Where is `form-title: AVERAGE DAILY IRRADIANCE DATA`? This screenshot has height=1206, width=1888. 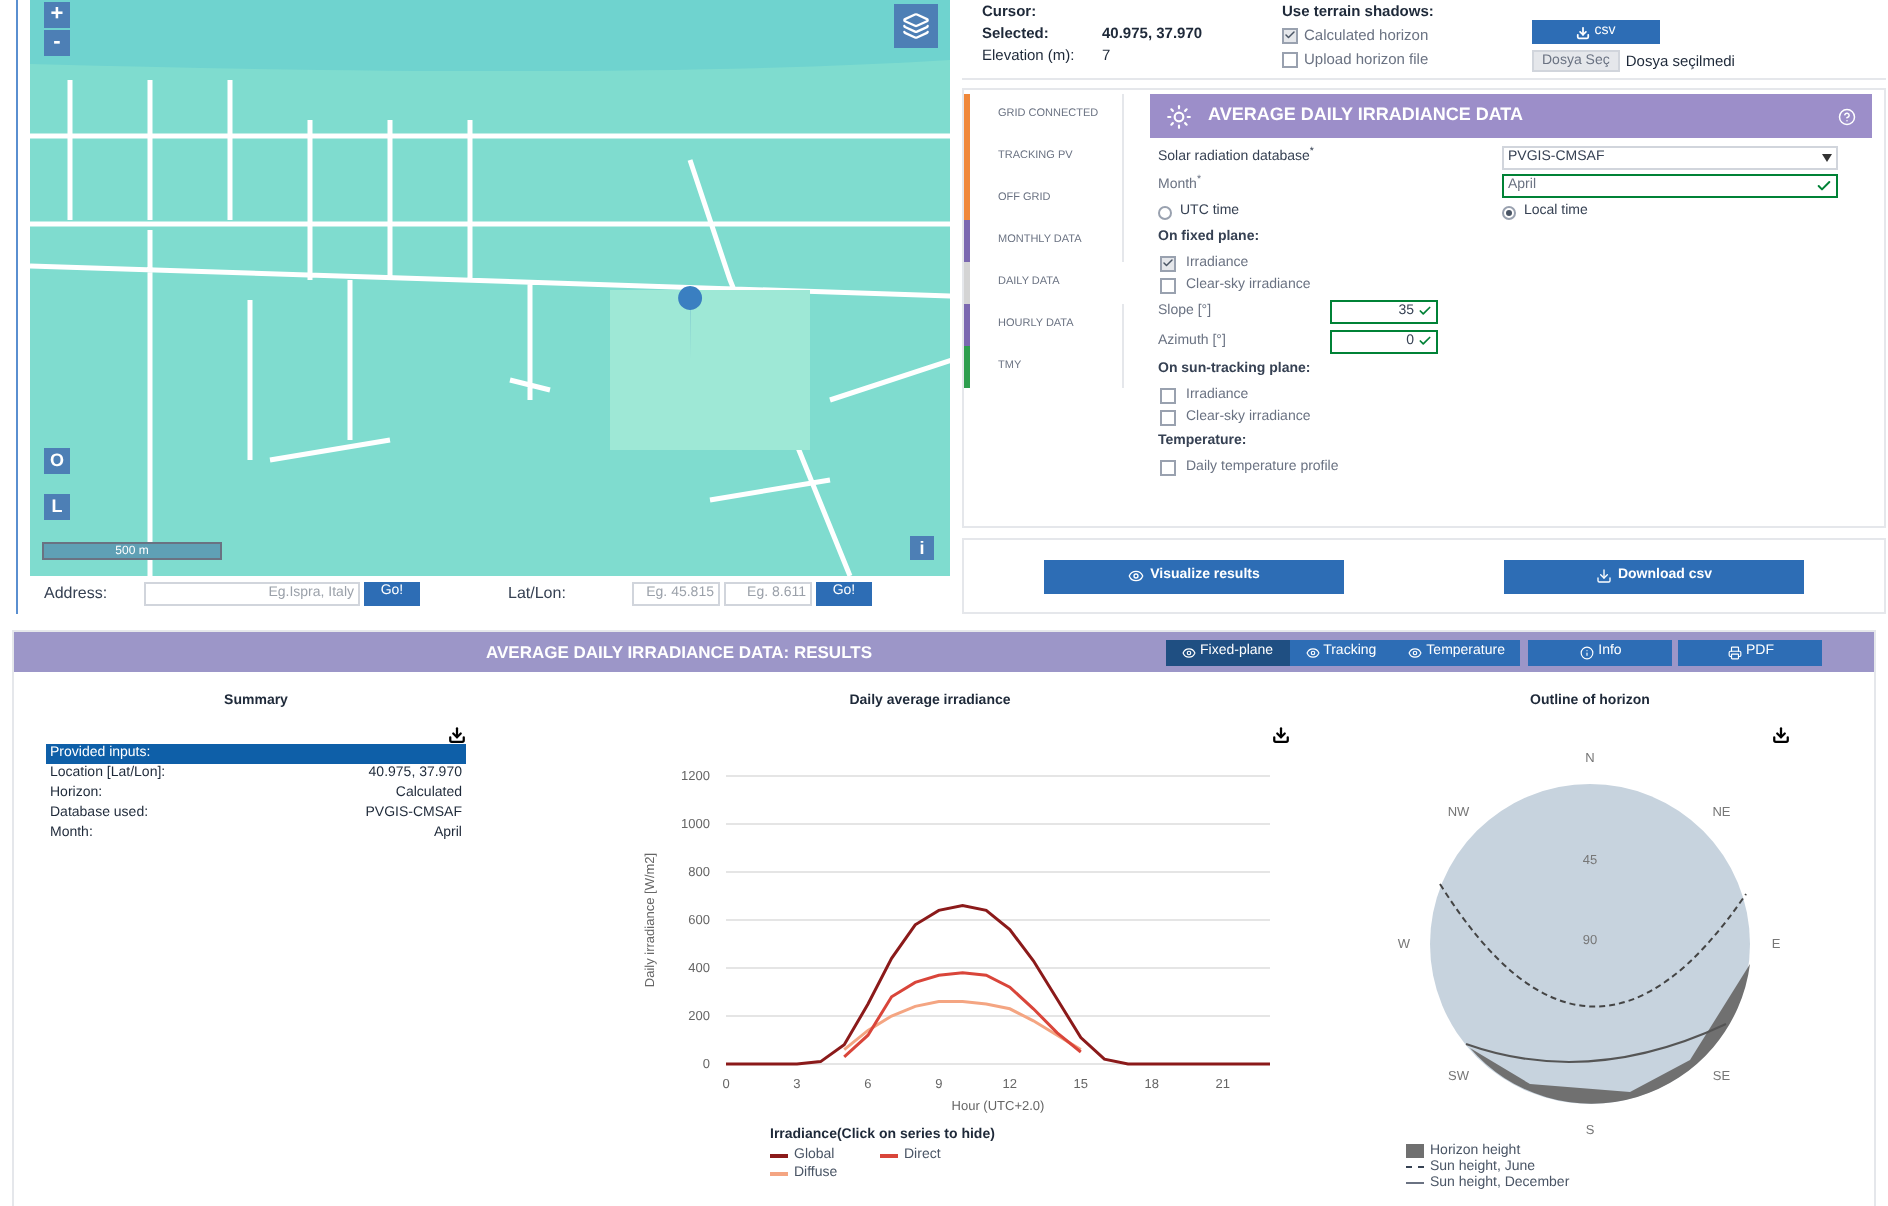 form-title: AVERAGE DAILY IRRADIANCE DATA is located at coordinates (1367, 115).